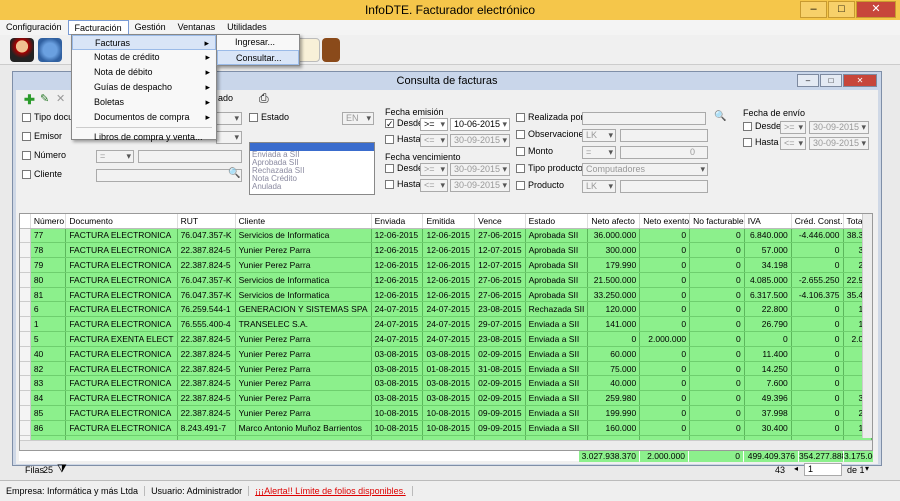 Image resolution: width=900 pixels, height=501 pixels. Describe the element at coordinates (303, 309) in the screenshot. I see `table-cell: GENERACION Y SISTEMAS SPA` at that location.